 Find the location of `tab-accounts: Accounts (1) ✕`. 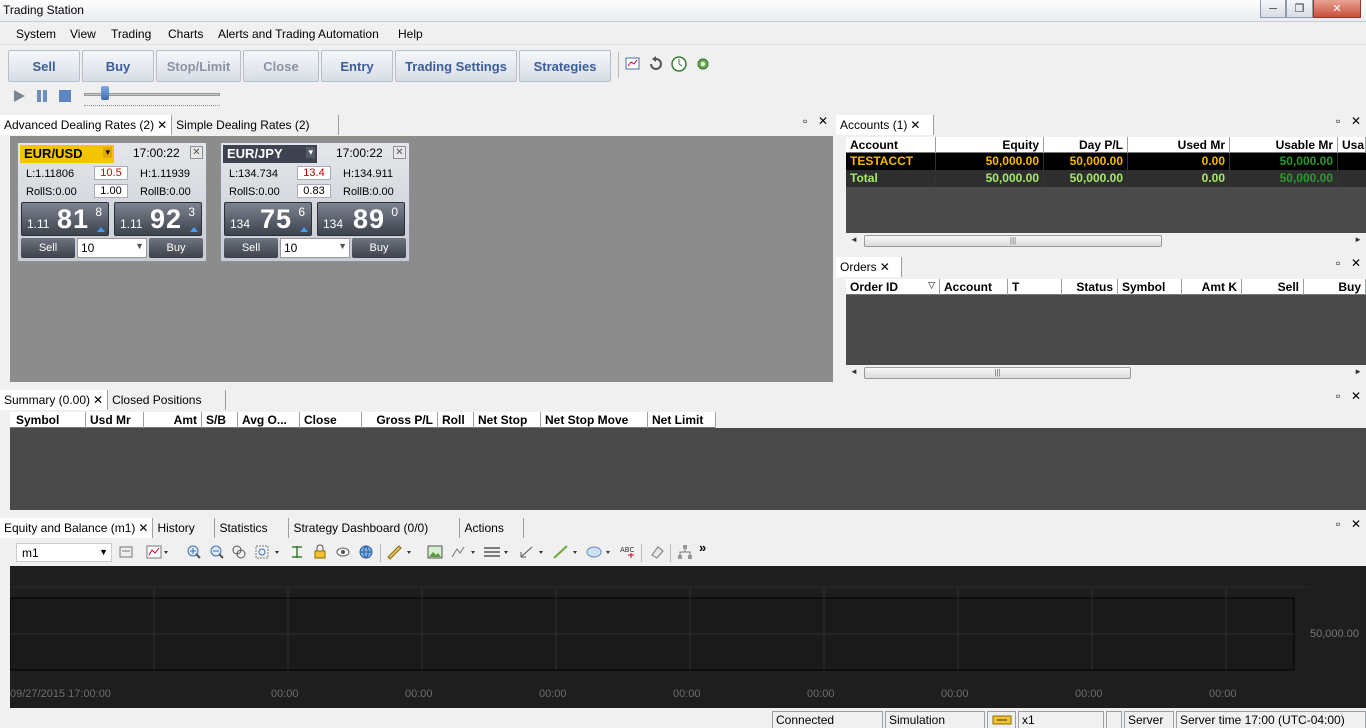

tab-accounts: Accounts (1) ✕ is located at coordinates (885, 125).